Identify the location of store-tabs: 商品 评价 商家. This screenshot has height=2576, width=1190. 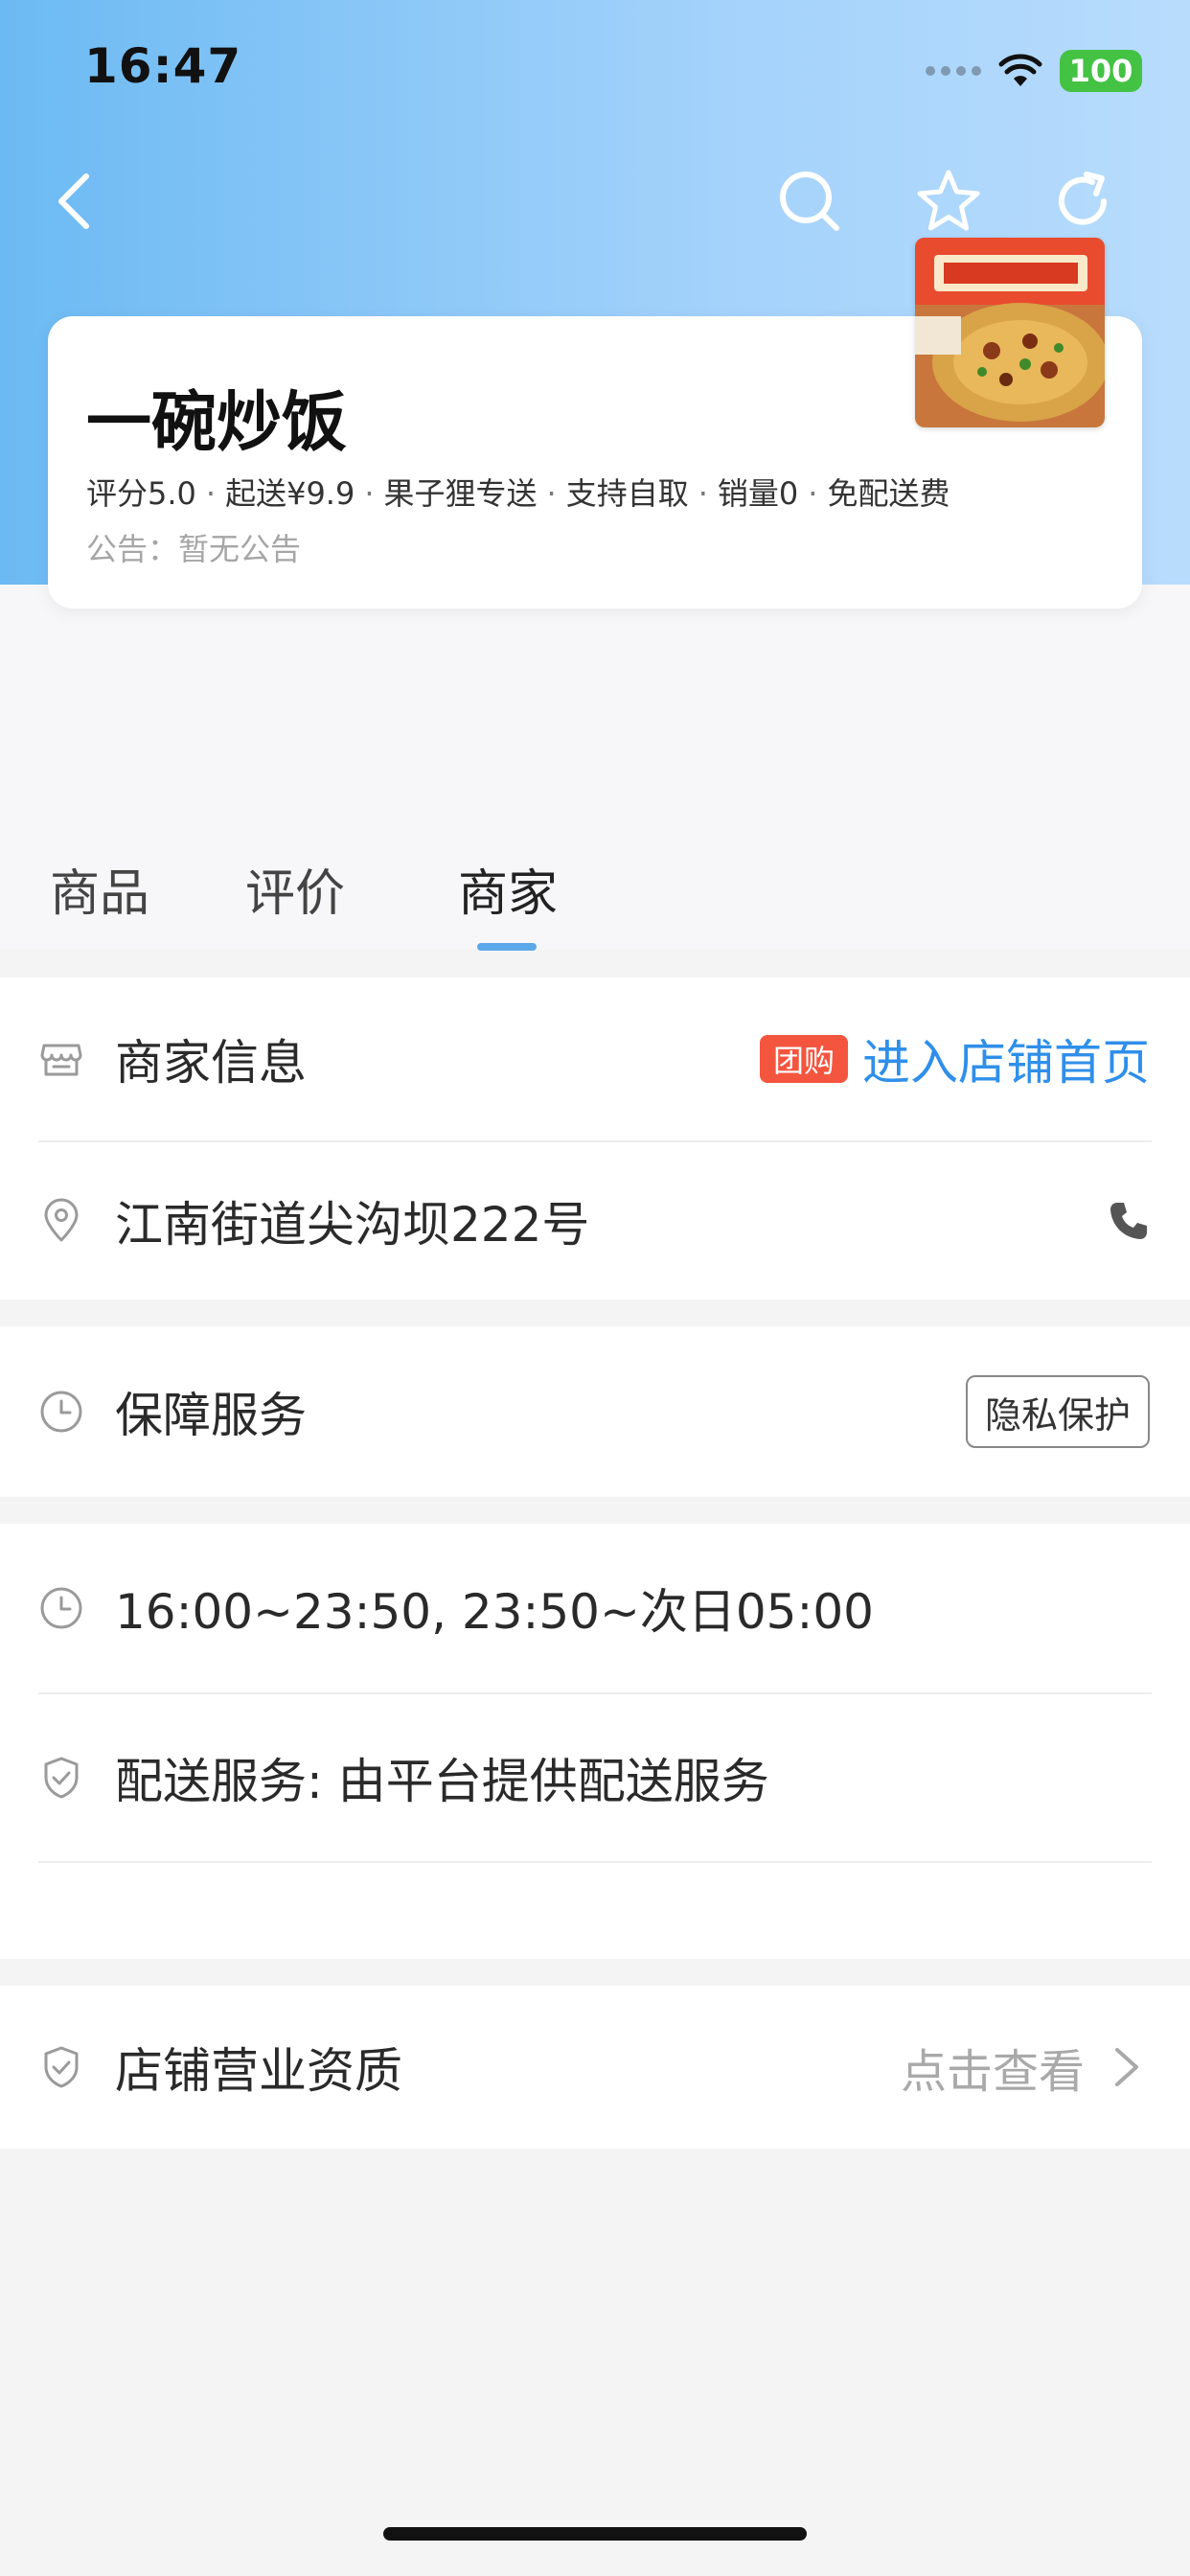
(595, 902).